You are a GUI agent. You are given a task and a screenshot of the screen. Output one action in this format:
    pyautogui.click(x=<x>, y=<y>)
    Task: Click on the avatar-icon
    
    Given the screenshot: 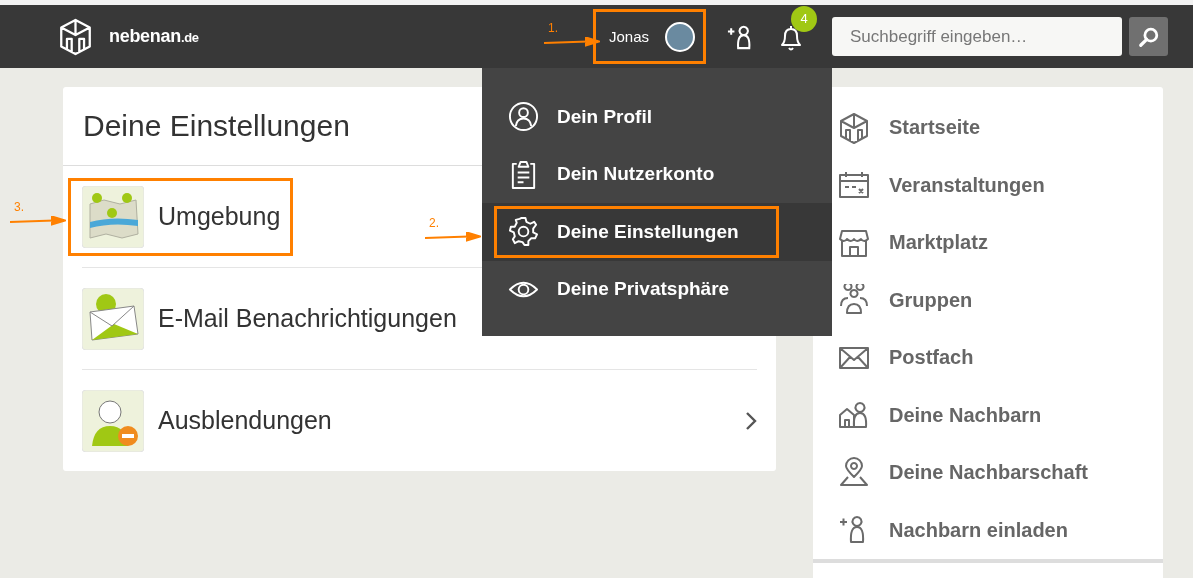 What is the action you would take?
    pyautogui.click(x=680, y=36)
    